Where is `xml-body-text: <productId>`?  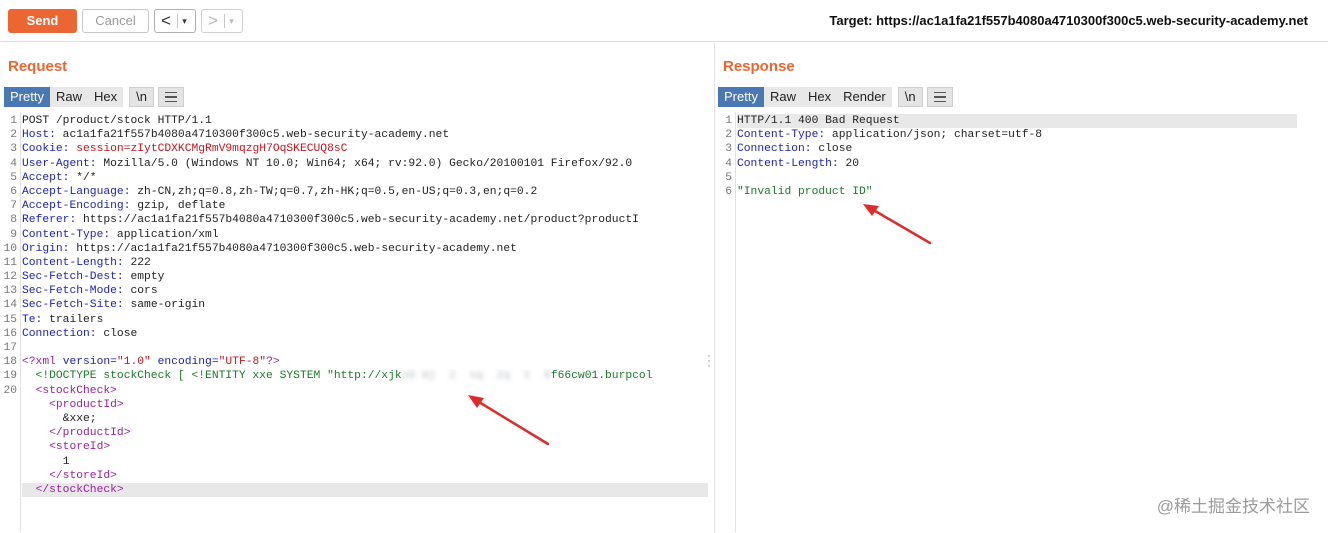 xml-body-text: <productId> is located at coordinates (86, 404).